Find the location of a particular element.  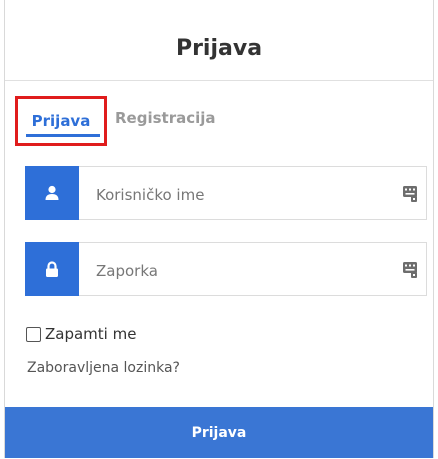

remember-me: Zapamti me is located at coordinates (81, 334).